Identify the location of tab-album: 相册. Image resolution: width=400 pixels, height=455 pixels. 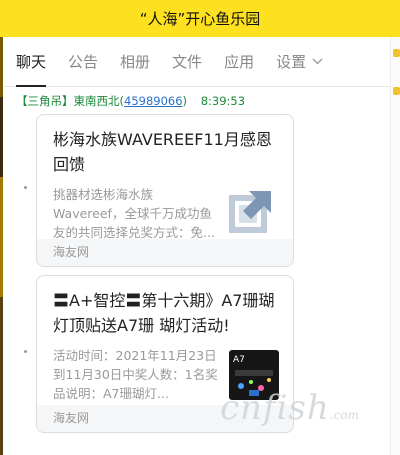
(135, 62).